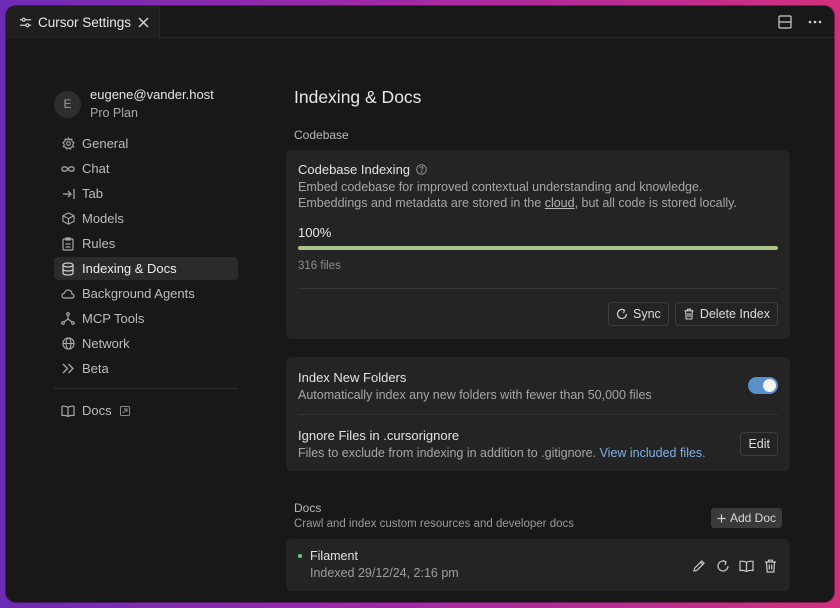  What do you see at coordinates (785, 22) in the screenshot?
I see `split-editor-icon` at bounding box center [785, 22].